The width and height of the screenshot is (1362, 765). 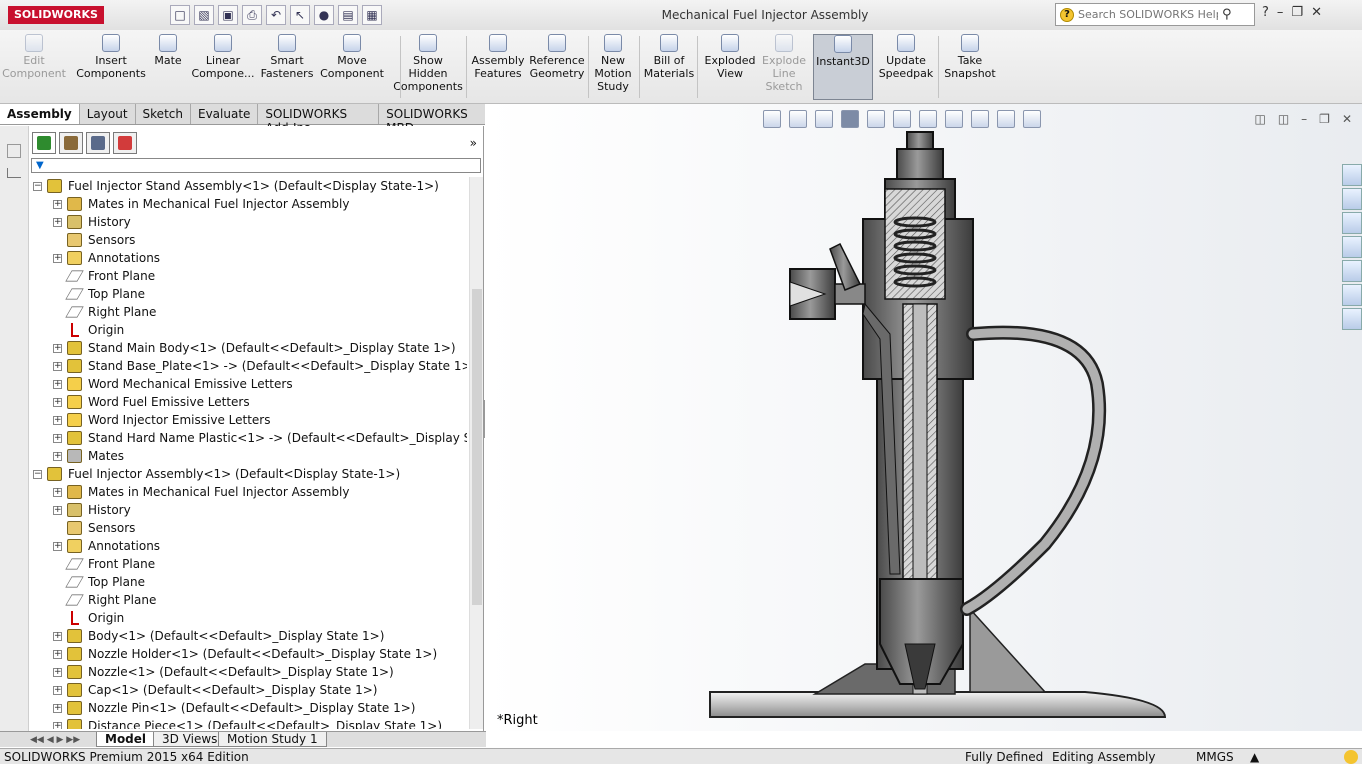 I want to click on appearance-tab, so click(x=125, y=143).